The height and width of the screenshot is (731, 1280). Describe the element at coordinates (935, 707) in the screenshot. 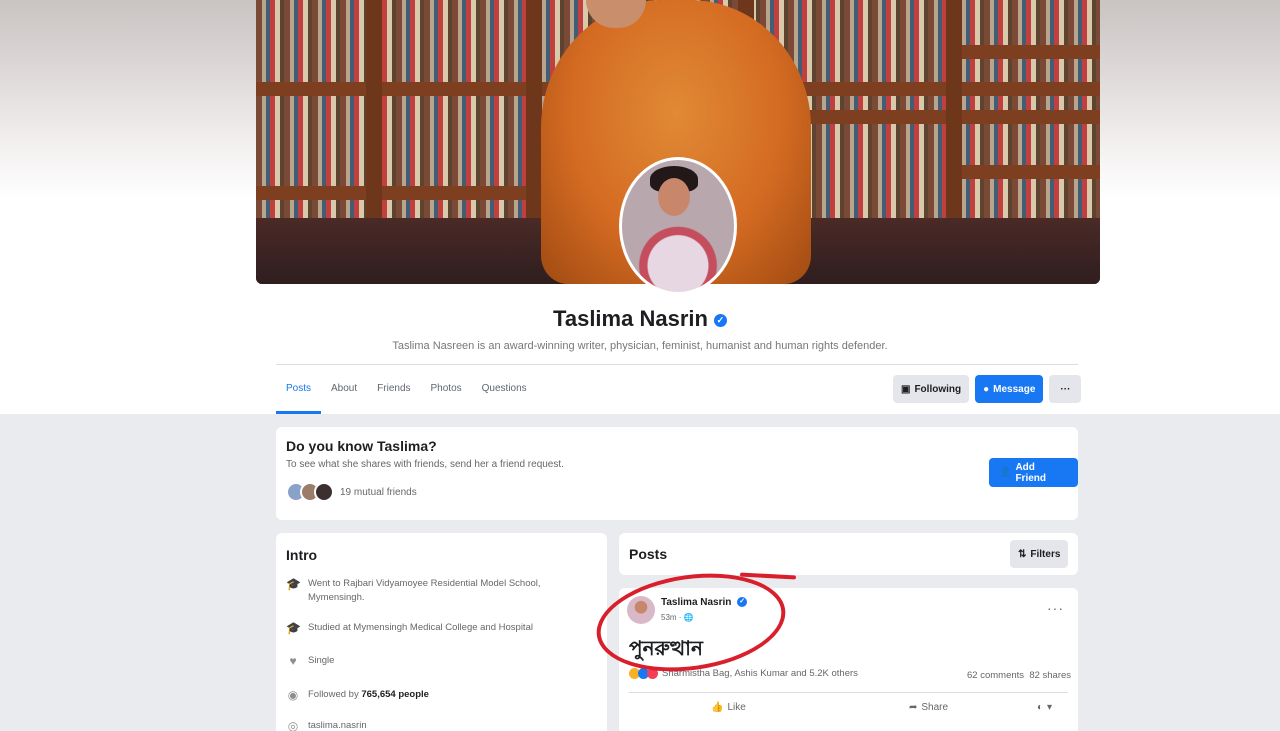

I see `share-label: Share` at that location.